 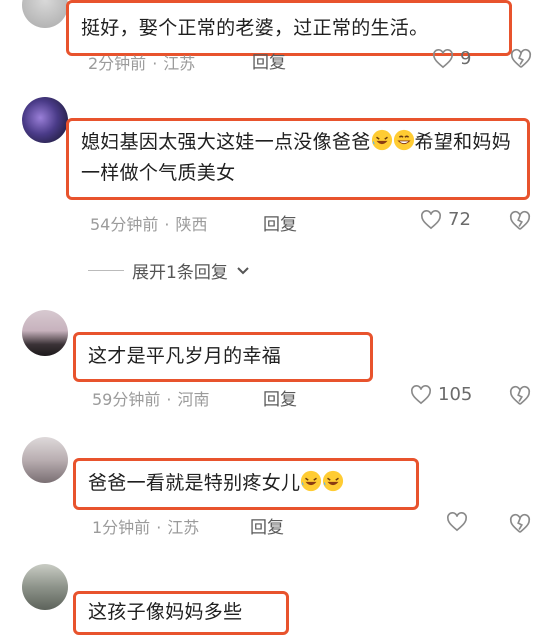 I want to click on expand-replies-button: 展开1条回复, so click(x=169, y=270).